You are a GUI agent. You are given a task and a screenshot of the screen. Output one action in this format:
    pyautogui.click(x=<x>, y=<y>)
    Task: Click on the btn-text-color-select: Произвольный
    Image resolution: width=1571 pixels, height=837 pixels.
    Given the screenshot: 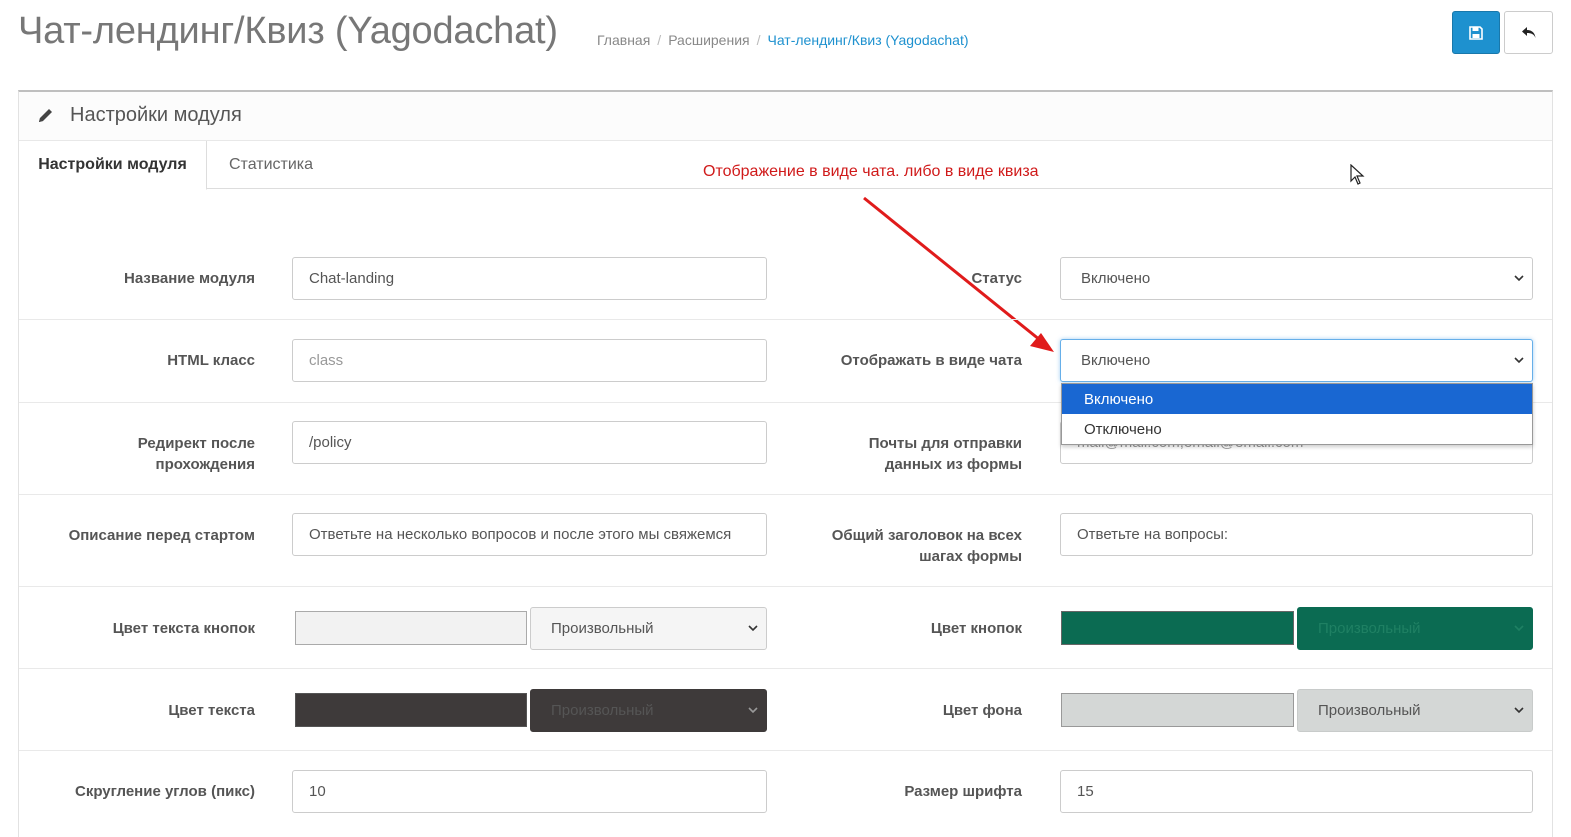 What is the action you would take?
    pyautogui.click(x=648, y=628)
    